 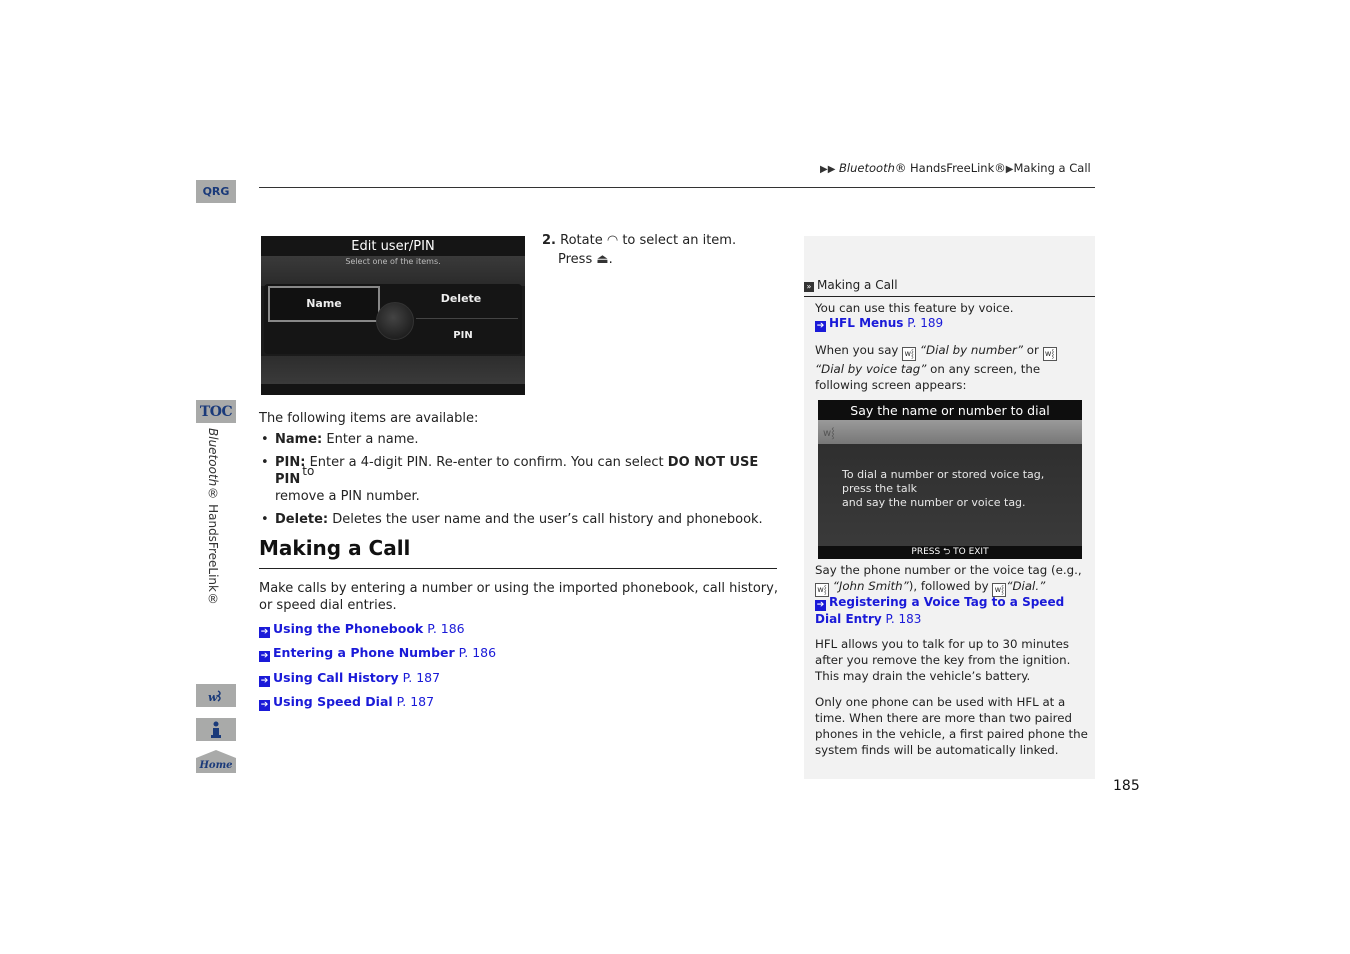 I want to click on screen-bar, so click(x=393, y=370).